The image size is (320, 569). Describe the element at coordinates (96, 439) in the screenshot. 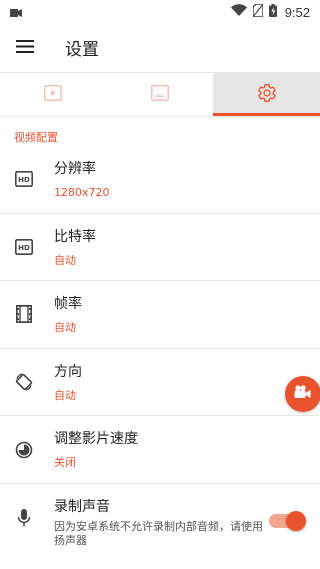

I see `setting-title: 调整影片速度` at that location.